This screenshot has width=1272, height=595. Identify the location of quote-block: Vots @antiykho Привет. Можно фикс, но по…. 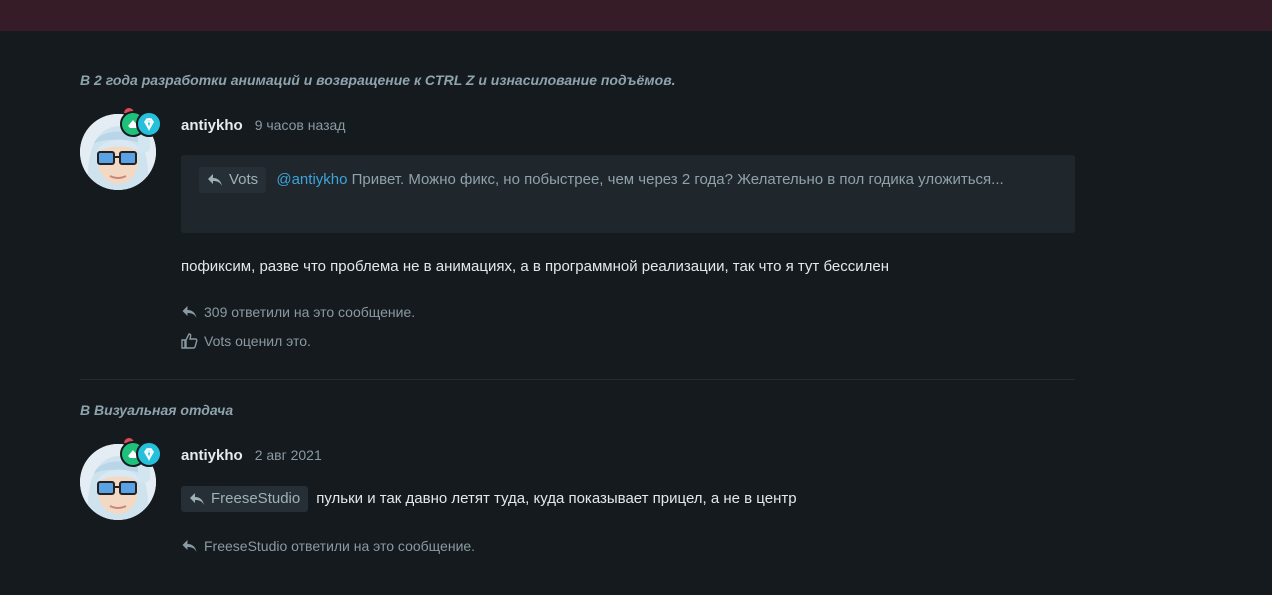
(628, 194).